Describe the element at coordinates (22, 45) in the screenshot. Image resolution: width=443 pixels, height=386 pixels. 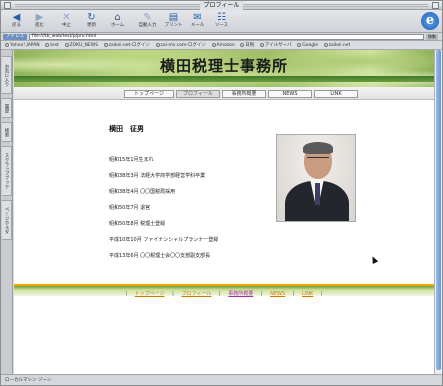
I see `favorite-item: Yahoo! JAPAN` at that location.